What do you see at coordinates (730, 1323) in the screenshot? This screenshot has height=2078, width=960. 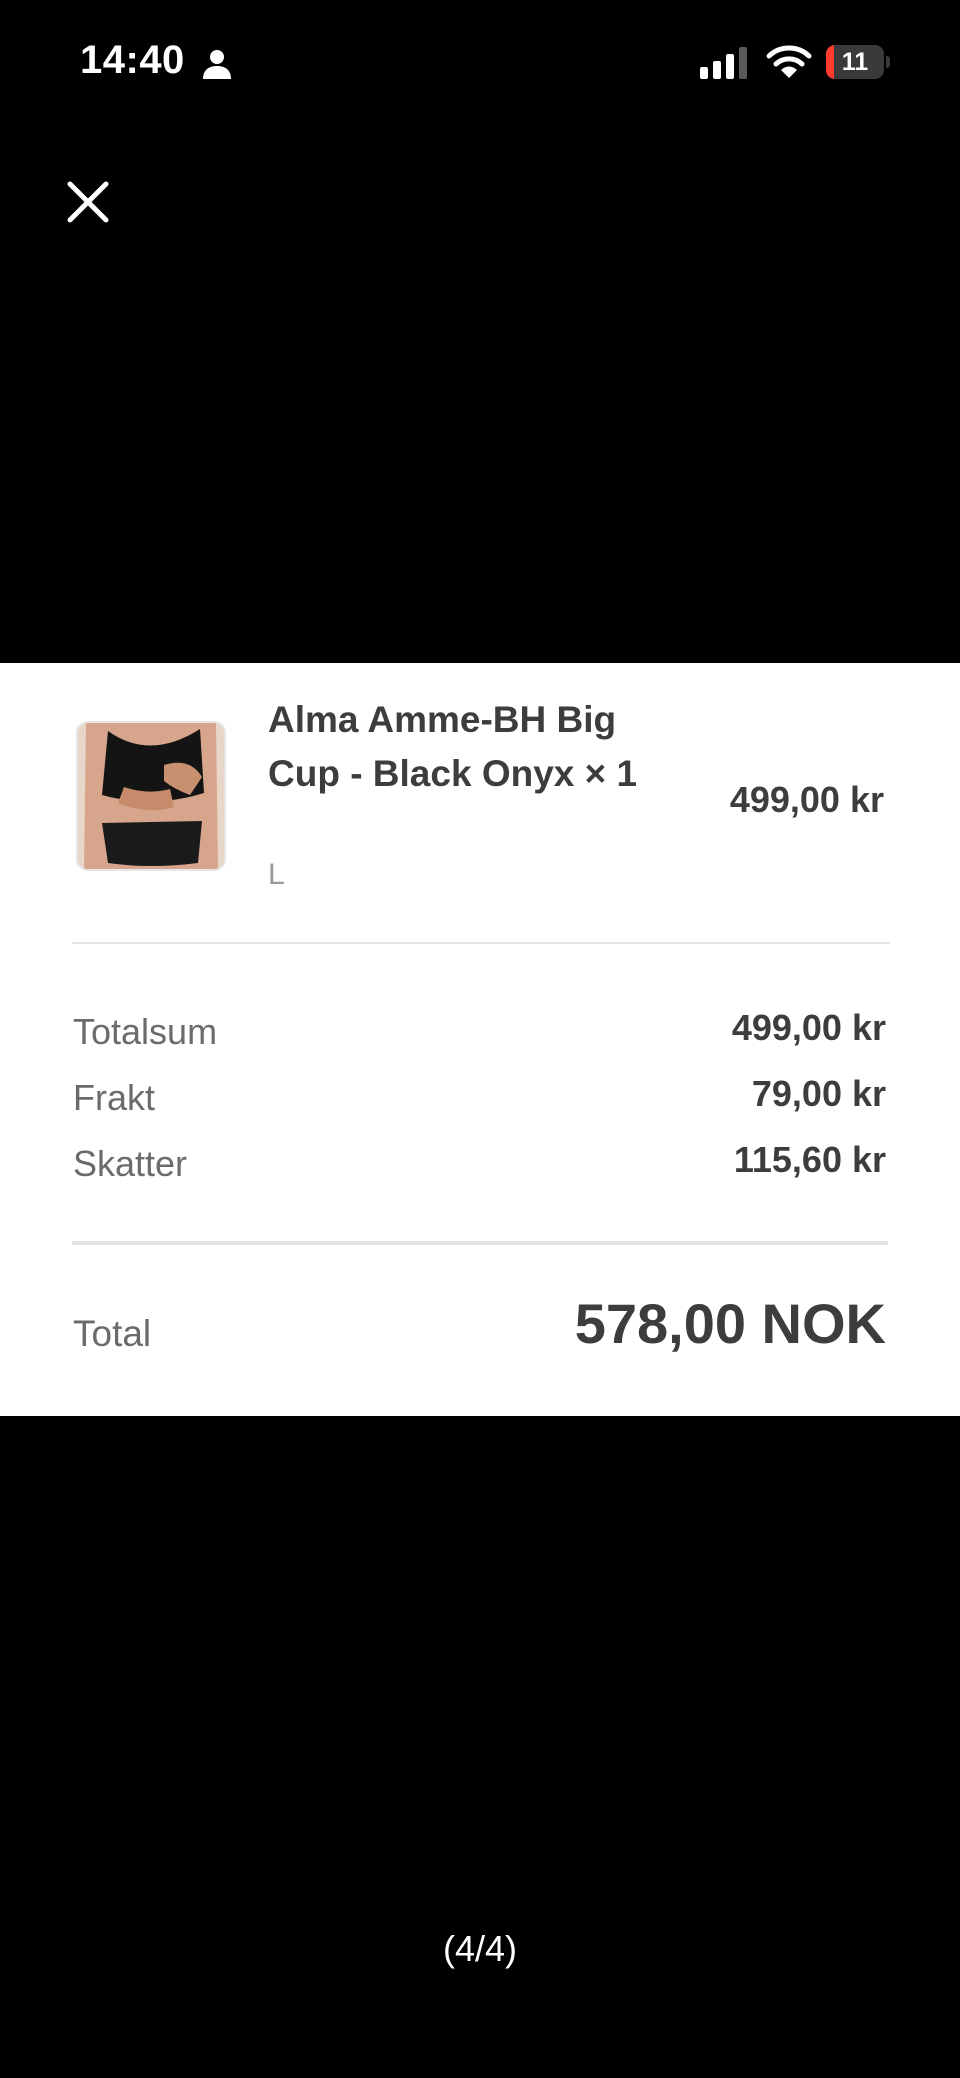 I see `total-value: 578,00 NOK` at bounding box center [730, 1323].